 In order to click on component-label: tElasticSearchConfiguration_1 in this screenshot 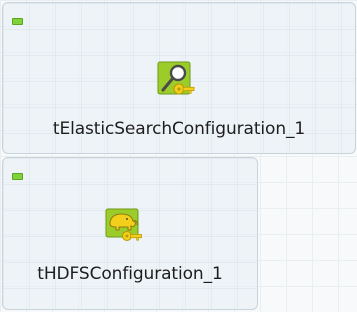, I will do `click(179, 129)`.